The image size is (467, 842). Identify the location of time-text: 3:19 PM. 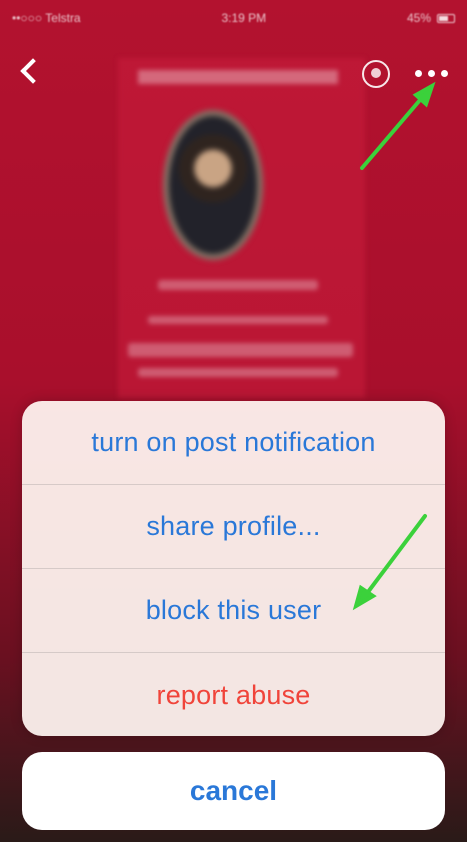
(244, 18).